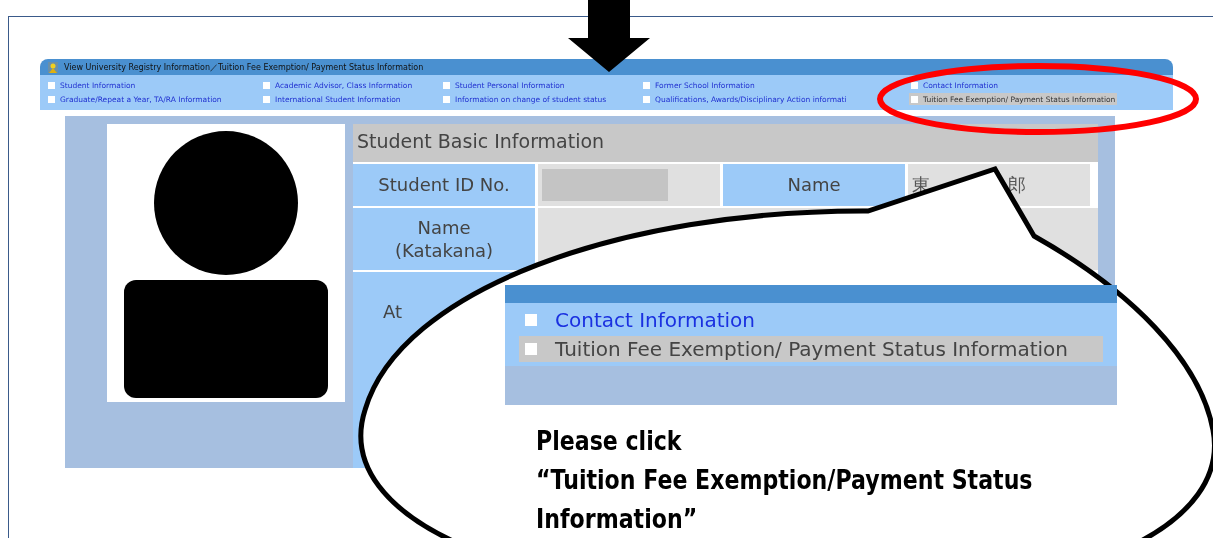  Describe the element at coordinates (784, 480) in the screenshot. I see `instruction-text: “Tuition Fee Exemption/Payment Status` at that location.